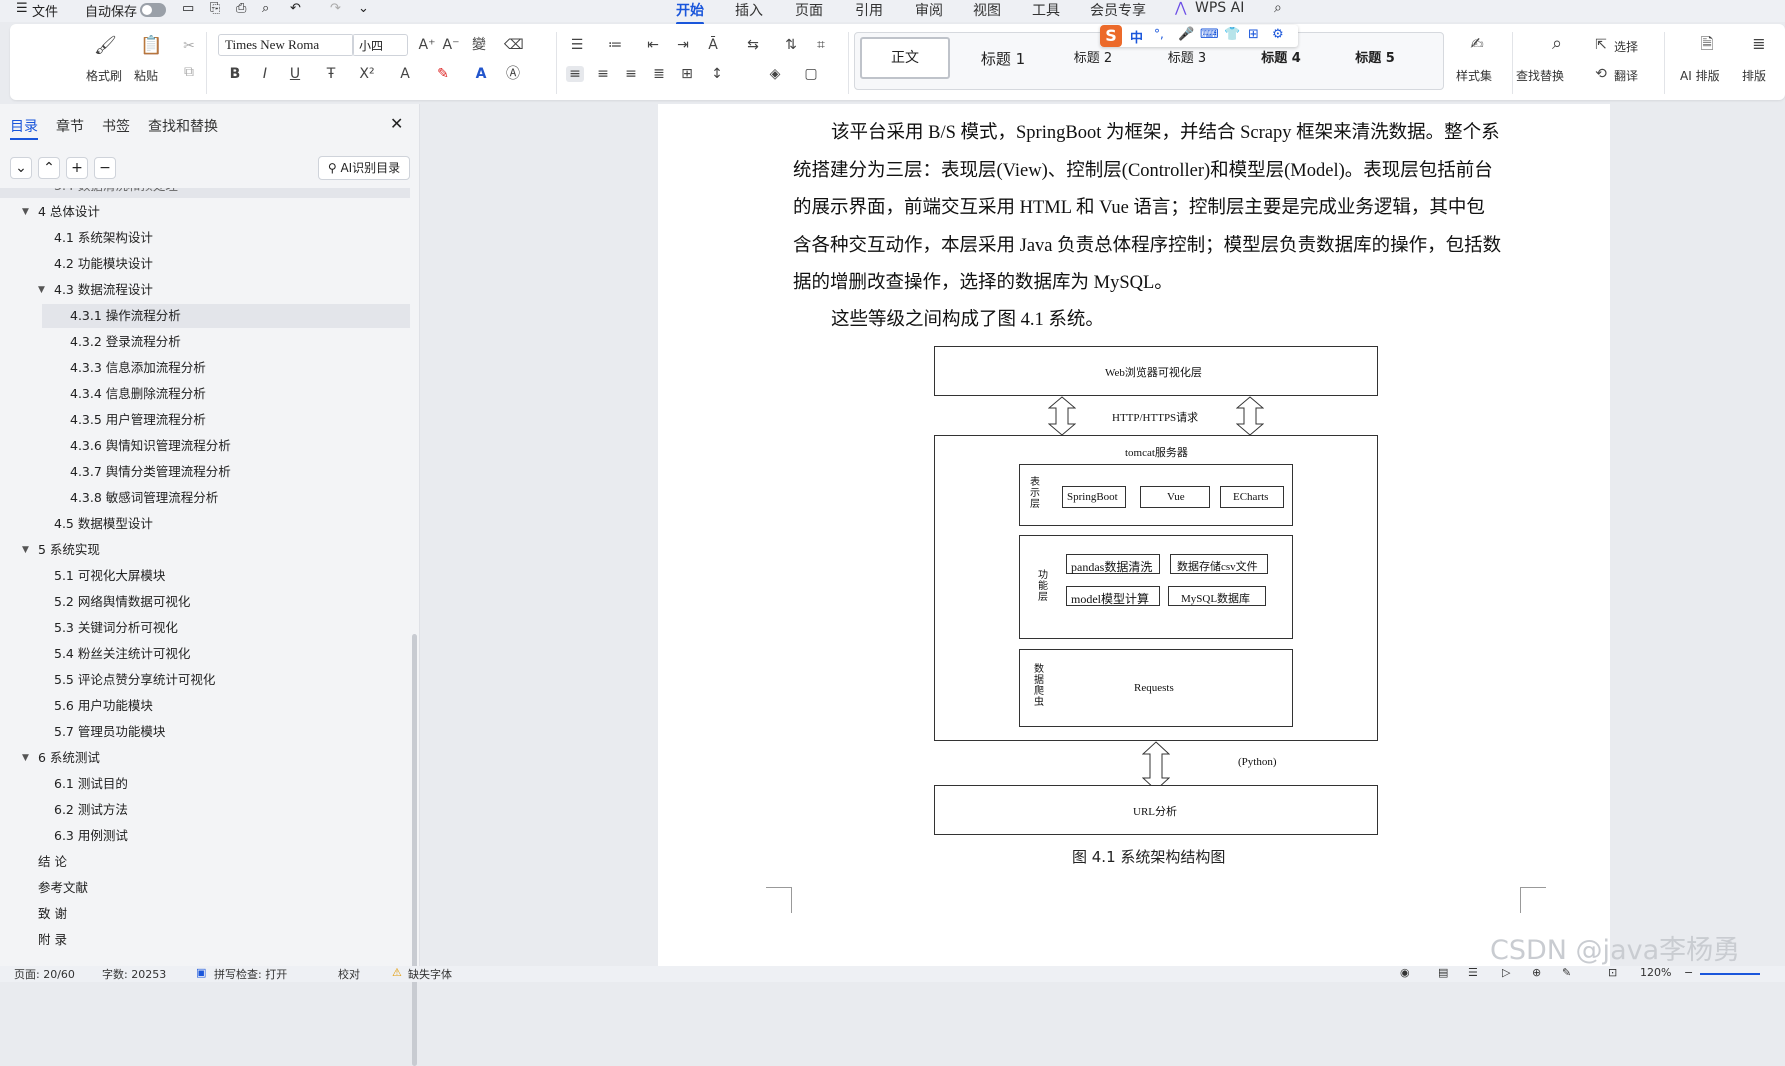 The image size is (1785, 1066). Describe the element at coordinates (188, 8) in the screenshot. I see `save-icon: ▭` at that location.